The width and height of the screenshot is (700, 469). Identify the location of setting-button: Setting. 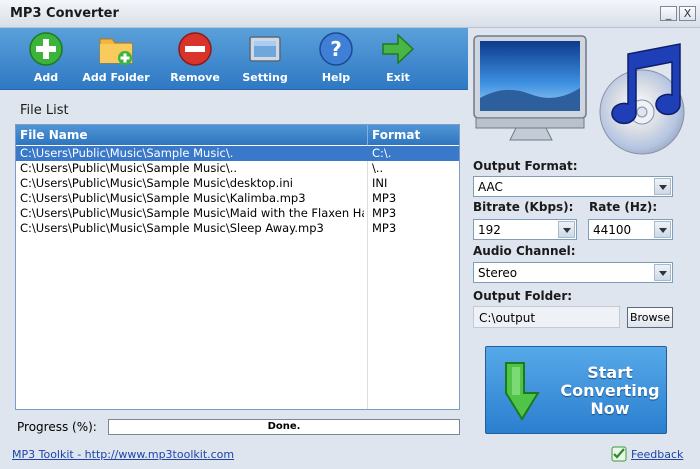
(265, 59).